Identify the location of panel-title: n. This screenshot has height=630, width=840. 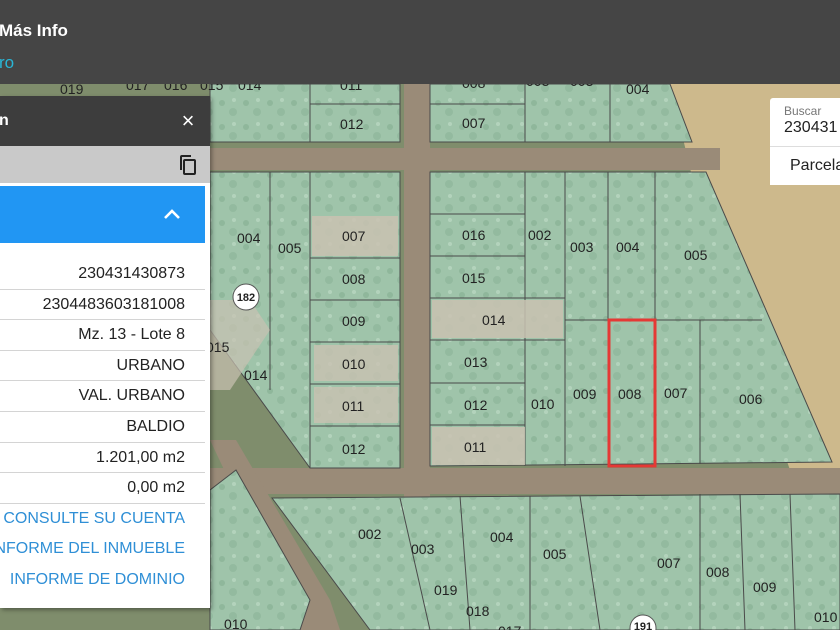
(4, 120).